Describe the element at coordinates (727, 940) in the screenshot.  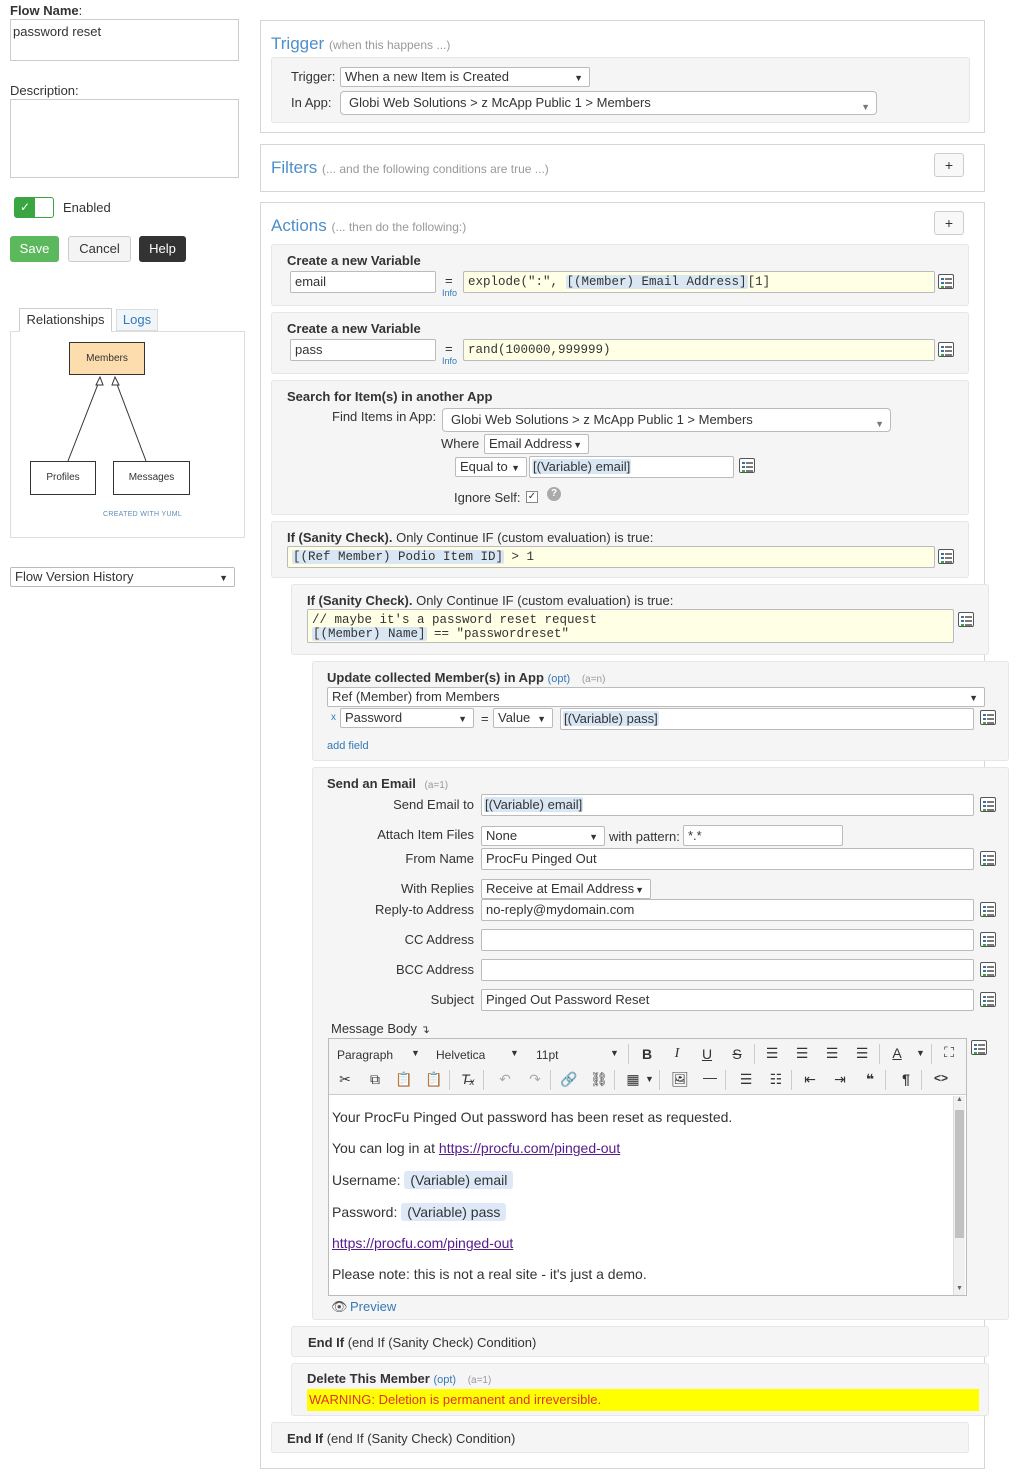
I see `cc-input` at that location.